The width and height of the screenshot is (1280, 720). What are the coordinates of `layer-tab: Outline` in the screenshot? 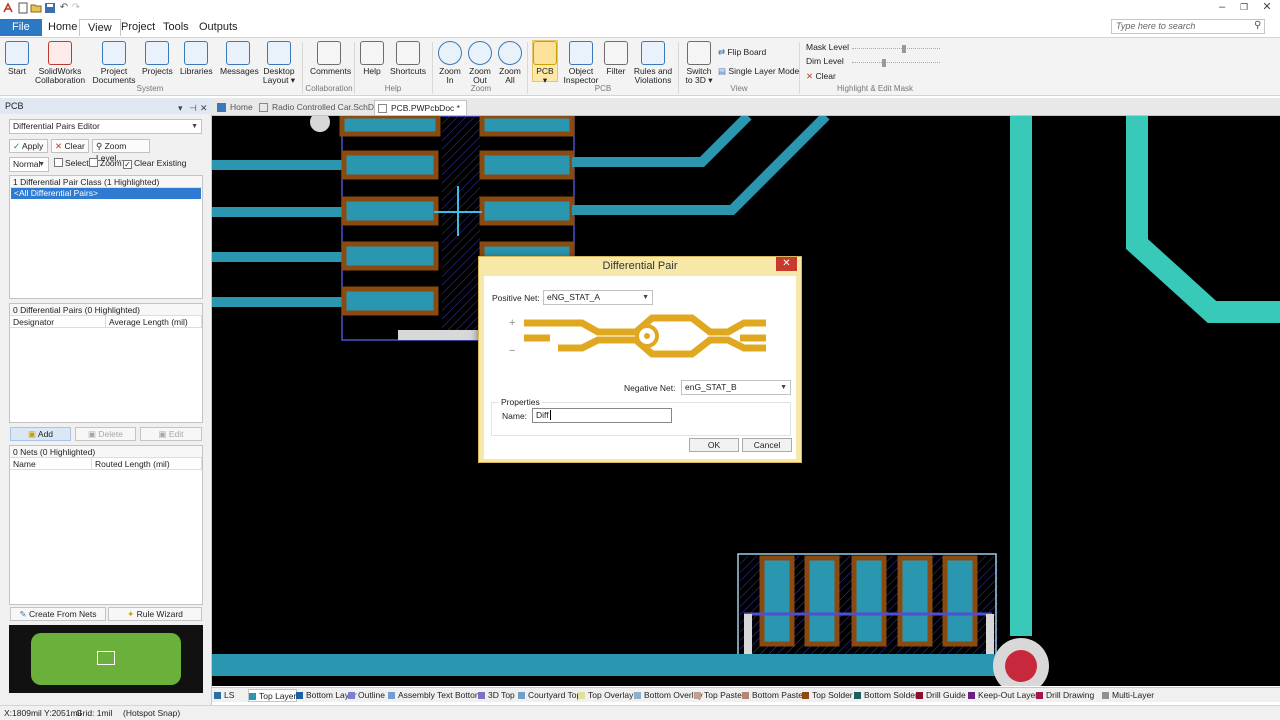 It's located at (366, 695).